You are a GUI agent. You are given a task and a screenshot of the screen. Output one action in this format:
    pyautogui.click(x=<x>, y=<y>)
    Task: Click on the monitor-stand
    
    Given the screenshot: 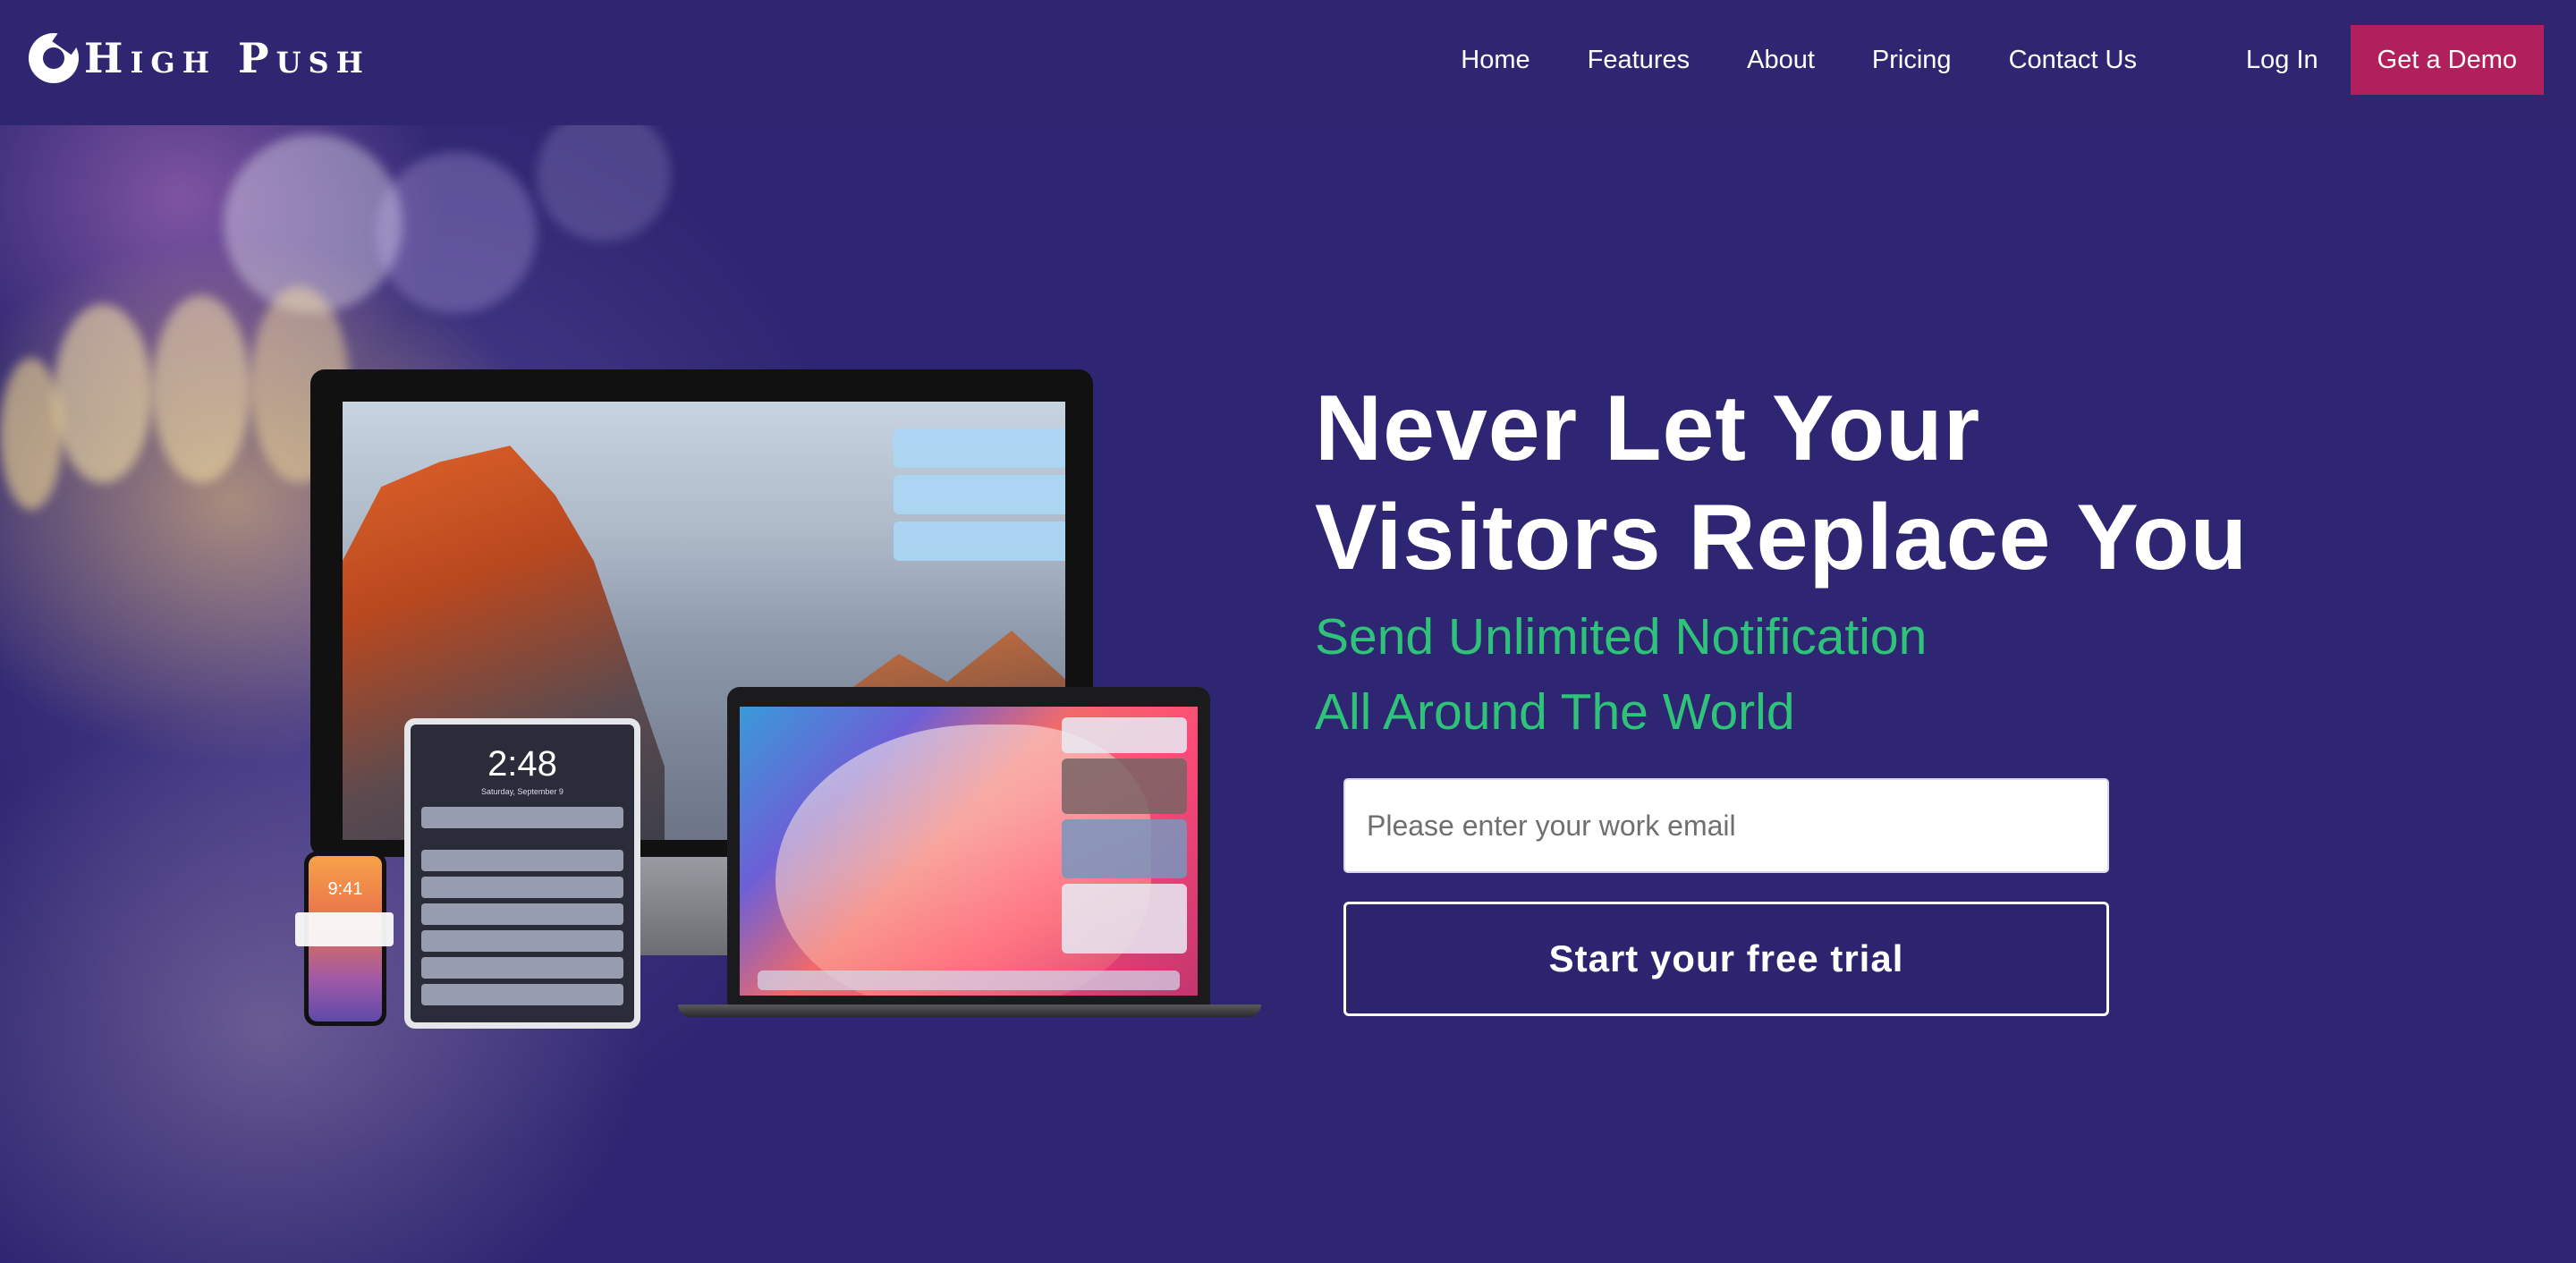 What is the action you would take?
    pyautogui.click(x=688, y=906)
    